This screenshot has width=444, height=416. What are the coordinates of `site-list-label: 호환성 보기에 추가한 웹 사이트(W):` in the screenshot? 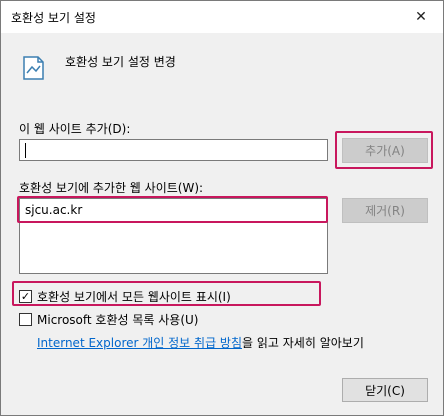 It's located at (111, 188).